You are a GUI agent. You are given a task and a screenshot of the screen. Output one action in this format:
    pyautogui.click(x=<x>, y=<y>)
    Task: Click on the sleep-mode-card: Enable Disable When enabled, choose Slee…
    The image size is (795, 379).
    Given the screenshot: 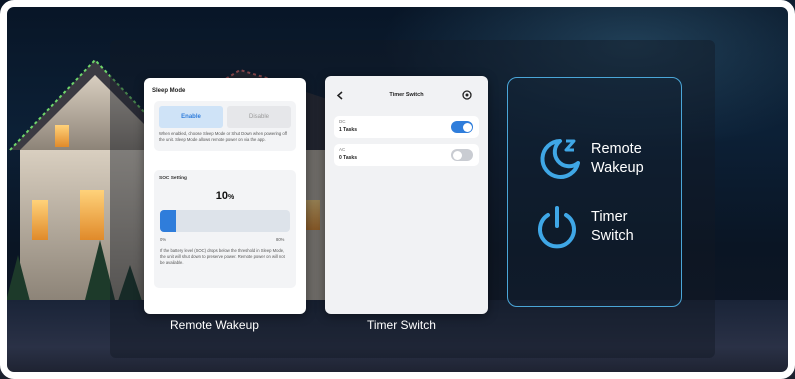 What is the action you would take?
    pyautogui.click(x=225, y=126)
    